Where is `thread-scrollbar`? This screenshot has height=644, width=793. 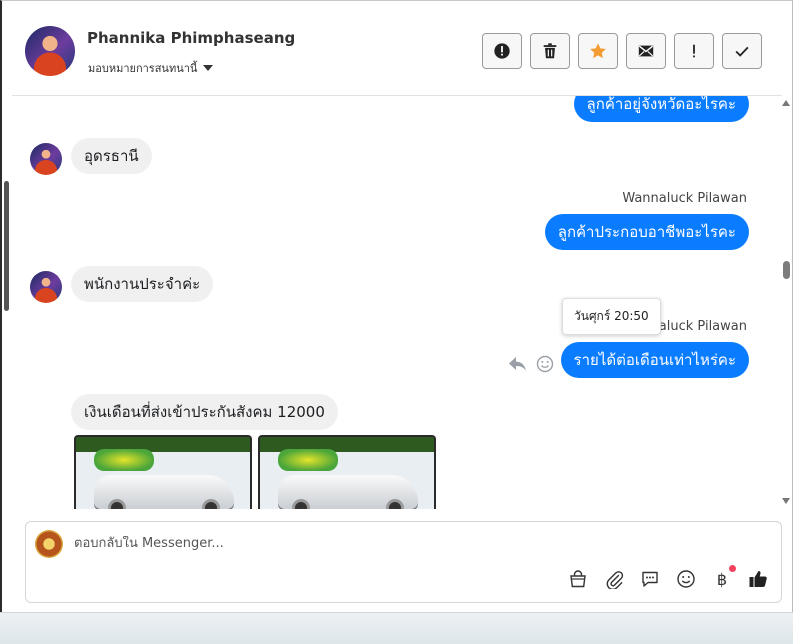 thread-scrollbar is located at coordinates (786, 302).